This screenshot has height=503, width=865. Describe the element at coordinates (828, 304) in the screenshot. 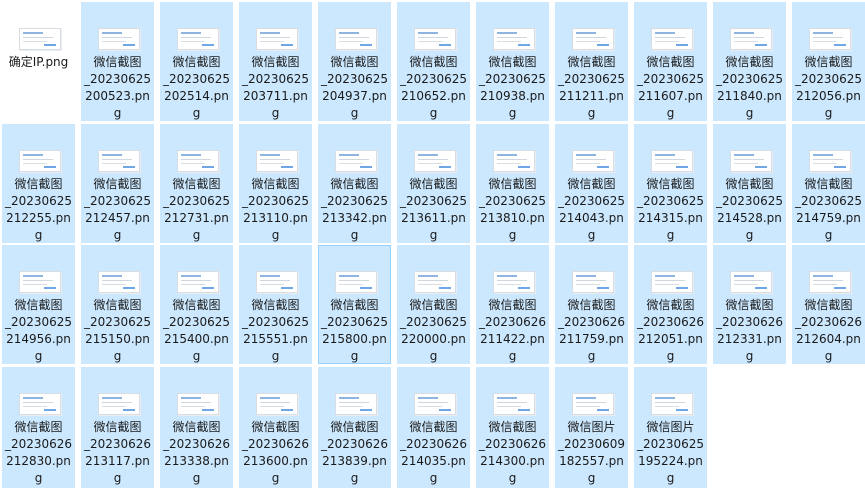

I see `file-item: 微信截图 _20230626 212604.pn g` at that location.